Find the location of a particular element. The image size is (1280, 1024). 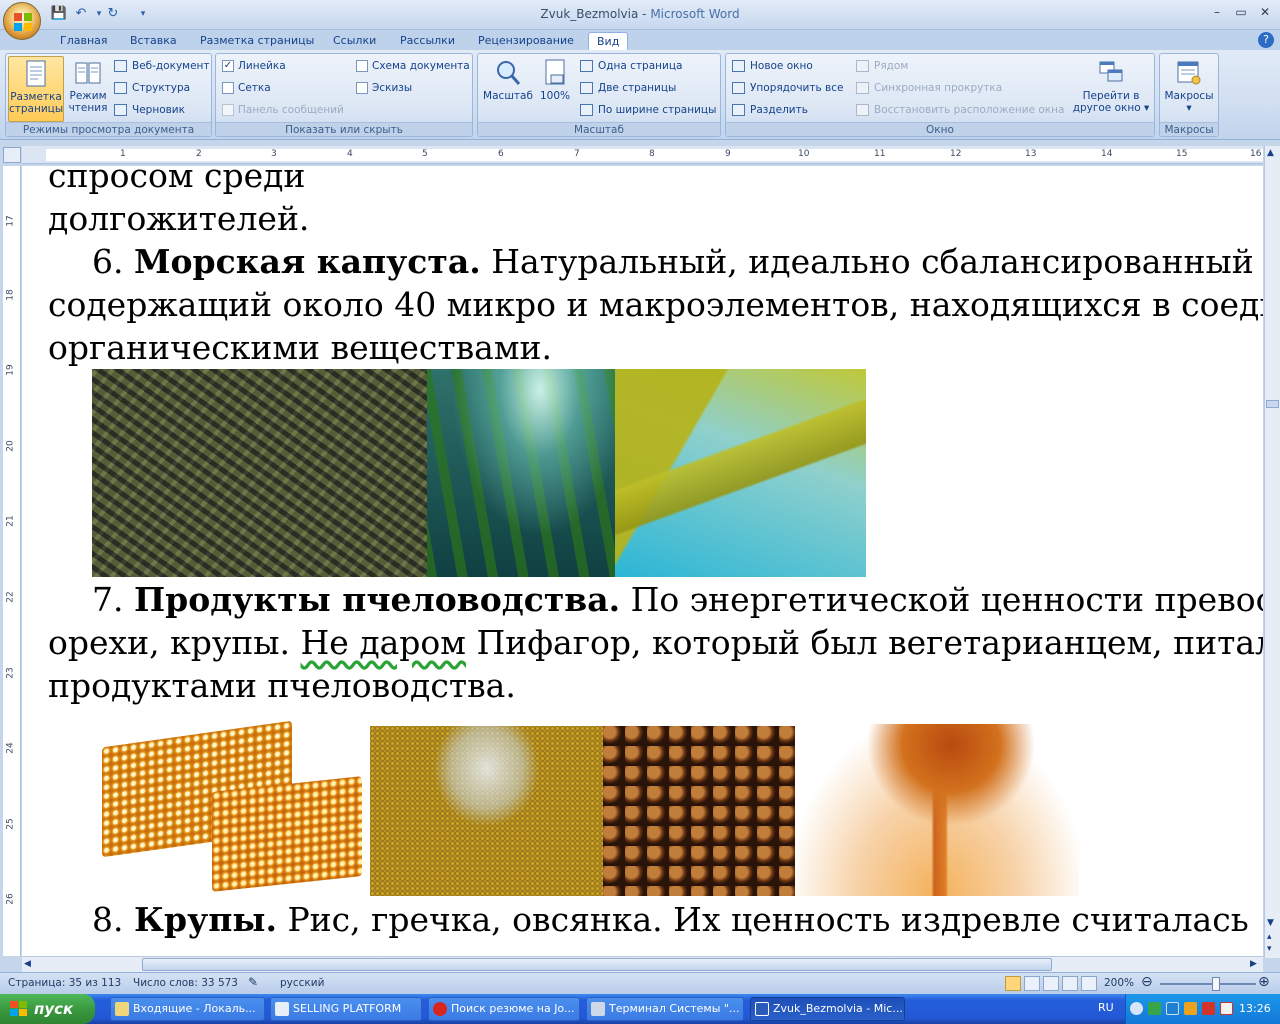

spelling-error-text: Не даром is located at coordinates (383, 642).